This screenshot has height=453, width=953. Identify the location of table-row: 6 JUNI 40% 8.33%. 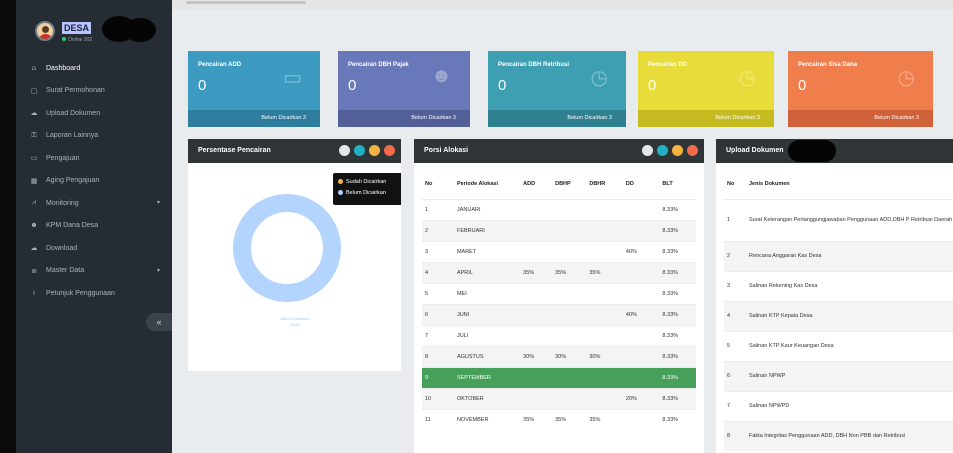
(559, 314).